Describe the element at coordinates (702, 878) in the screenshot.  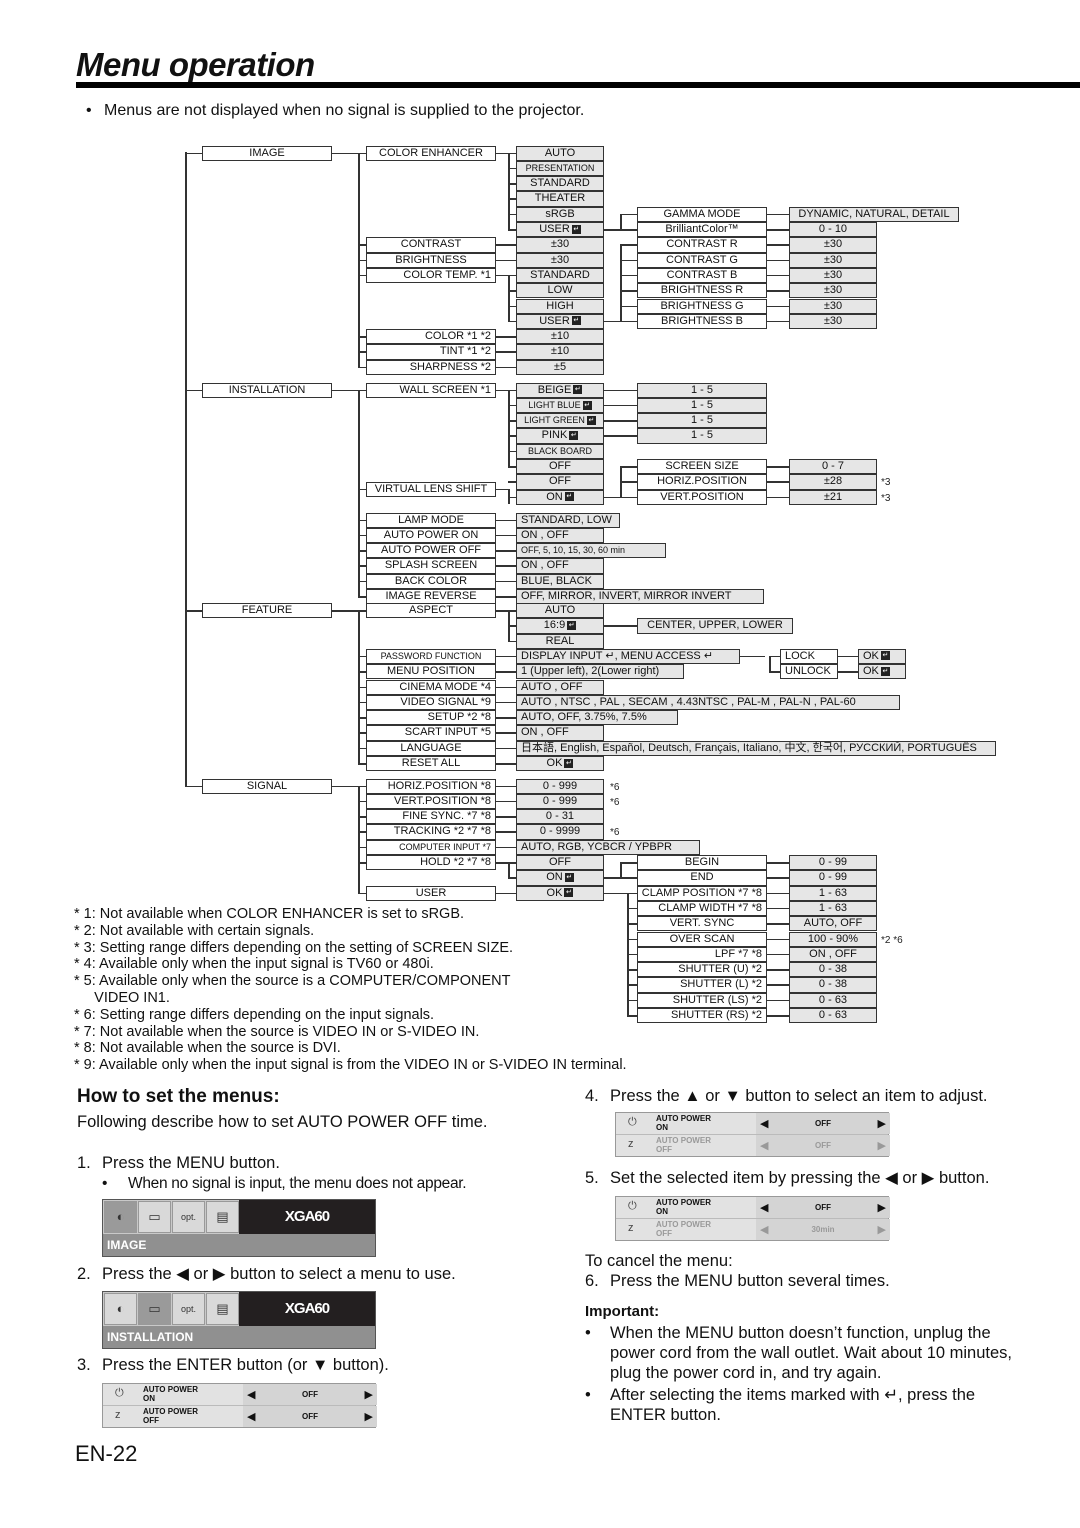
I see `menu-item: END` at that location.